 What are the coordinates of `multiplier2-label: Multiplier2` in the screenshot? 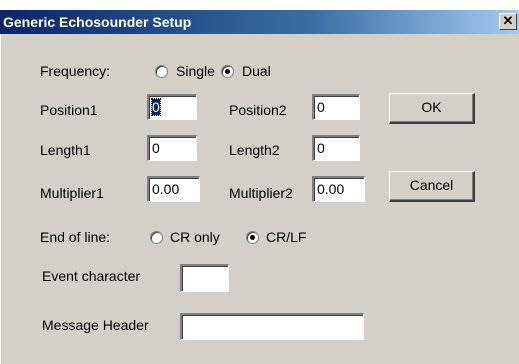 It's located at (261, 193).